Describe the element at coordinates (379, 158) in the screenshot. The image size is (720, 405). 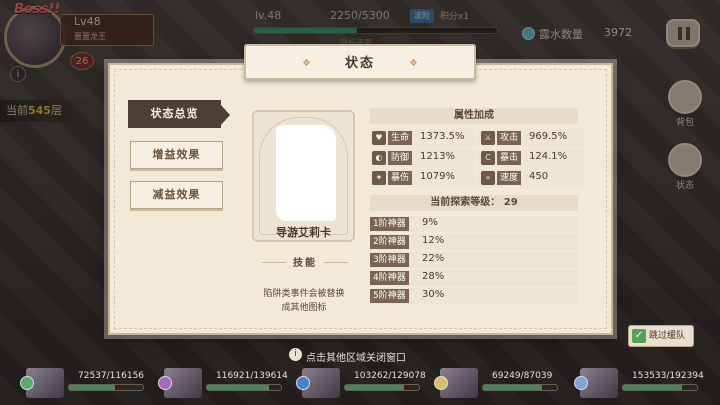
I see `shield-icon: ◐` at that location.